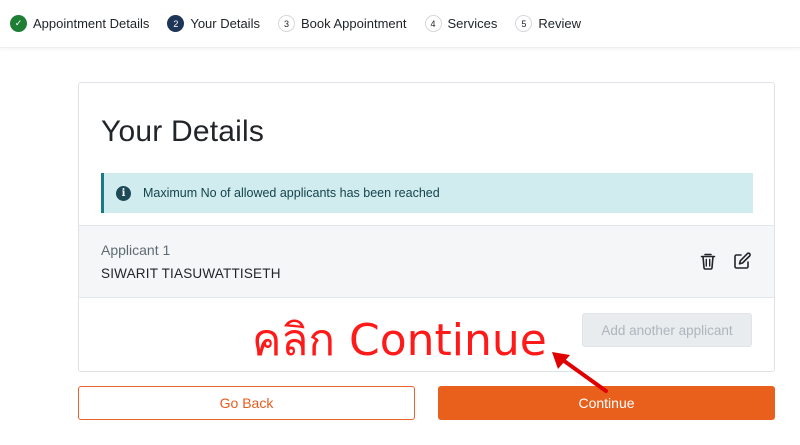  What do you see at coordinates (433, 23) in the screenshot?
I see `step-number: 4` at bounding box center [433, 23].